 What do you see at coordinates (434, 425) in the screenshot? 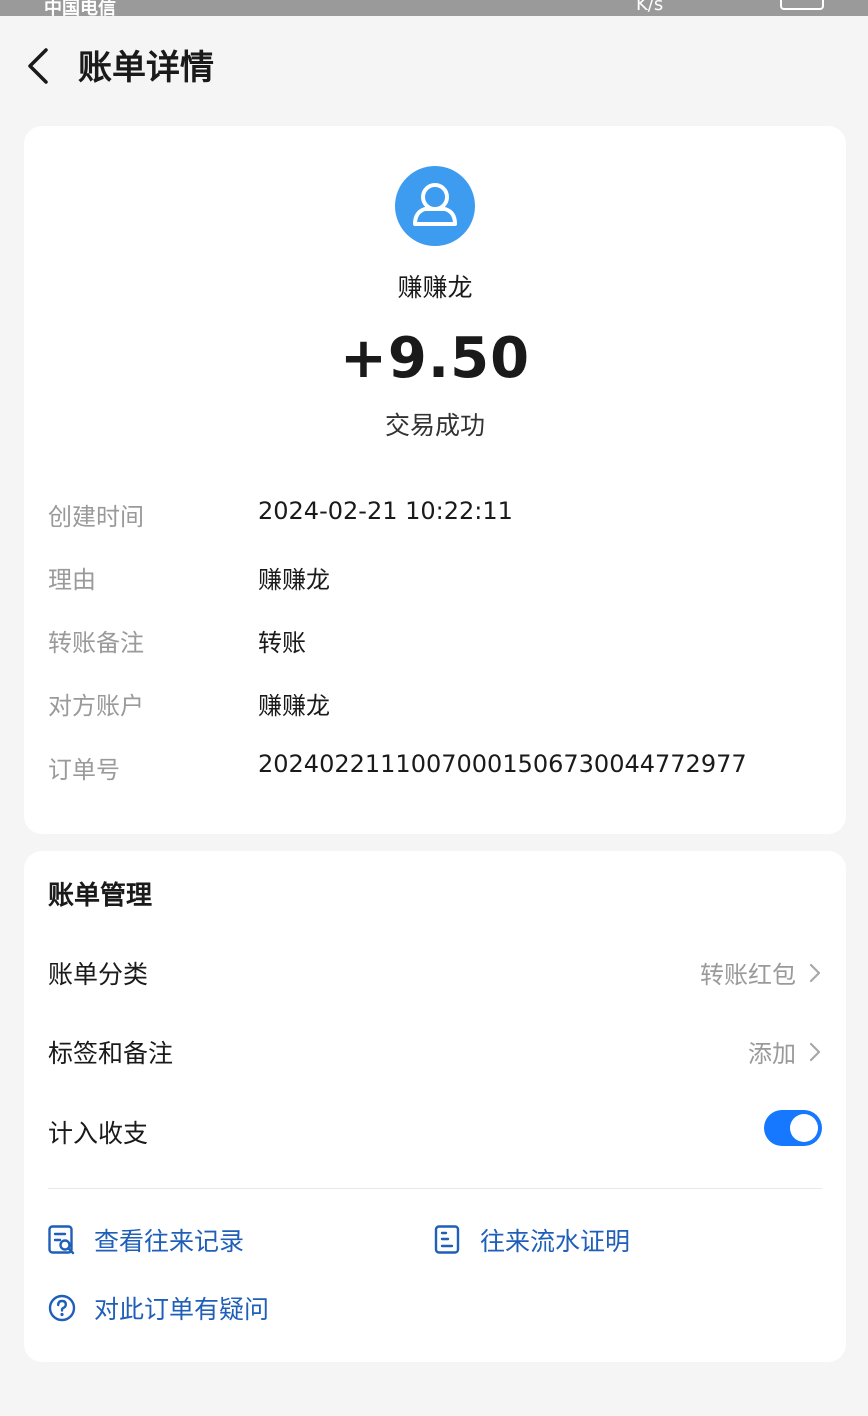
I see `transaction-status: 交易成功` at bounding box center [434, 425].